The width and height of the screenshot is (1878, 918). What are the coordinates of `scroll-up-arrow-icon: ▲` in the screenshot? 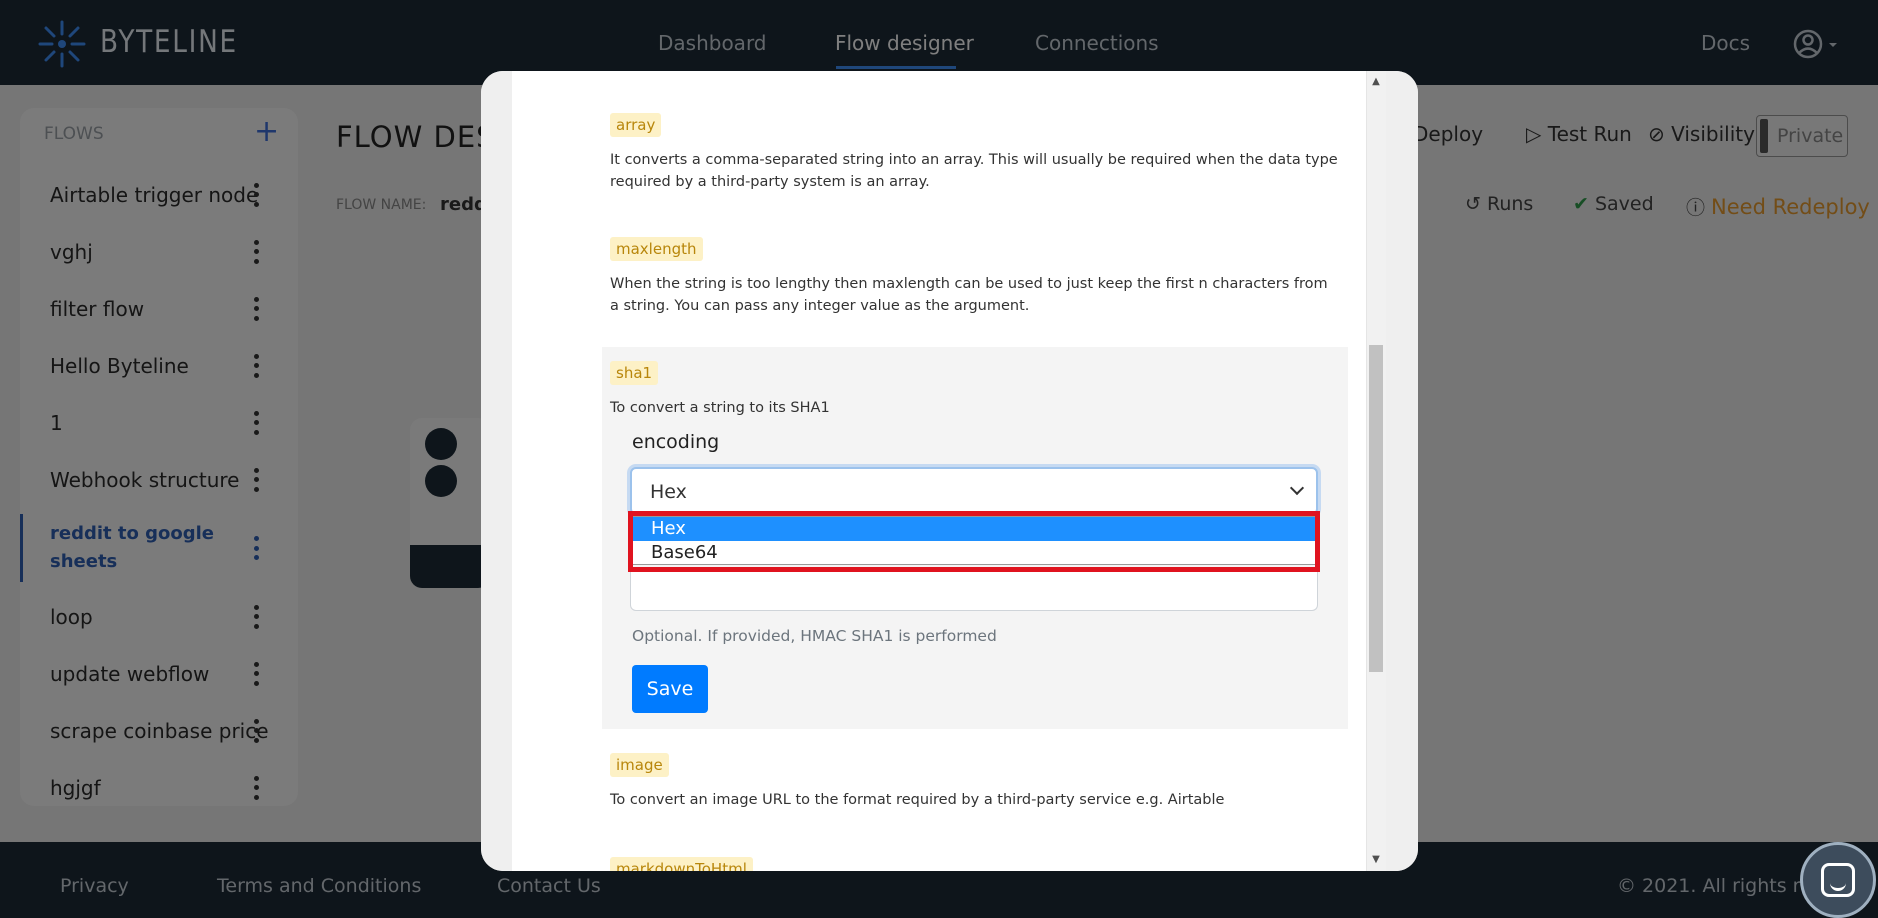 It's located at (1376, 82).